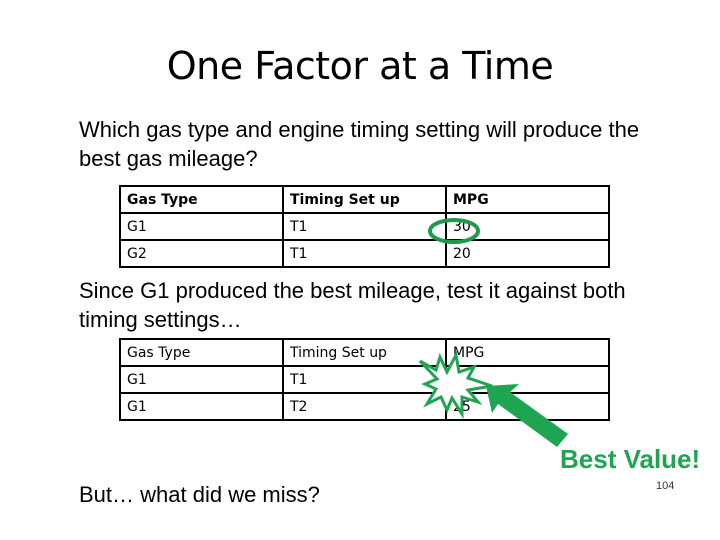  What do you see at coordinates (454, 231) in the screenshot?
I see `highlight-circle` at bounding box center [454, 231].